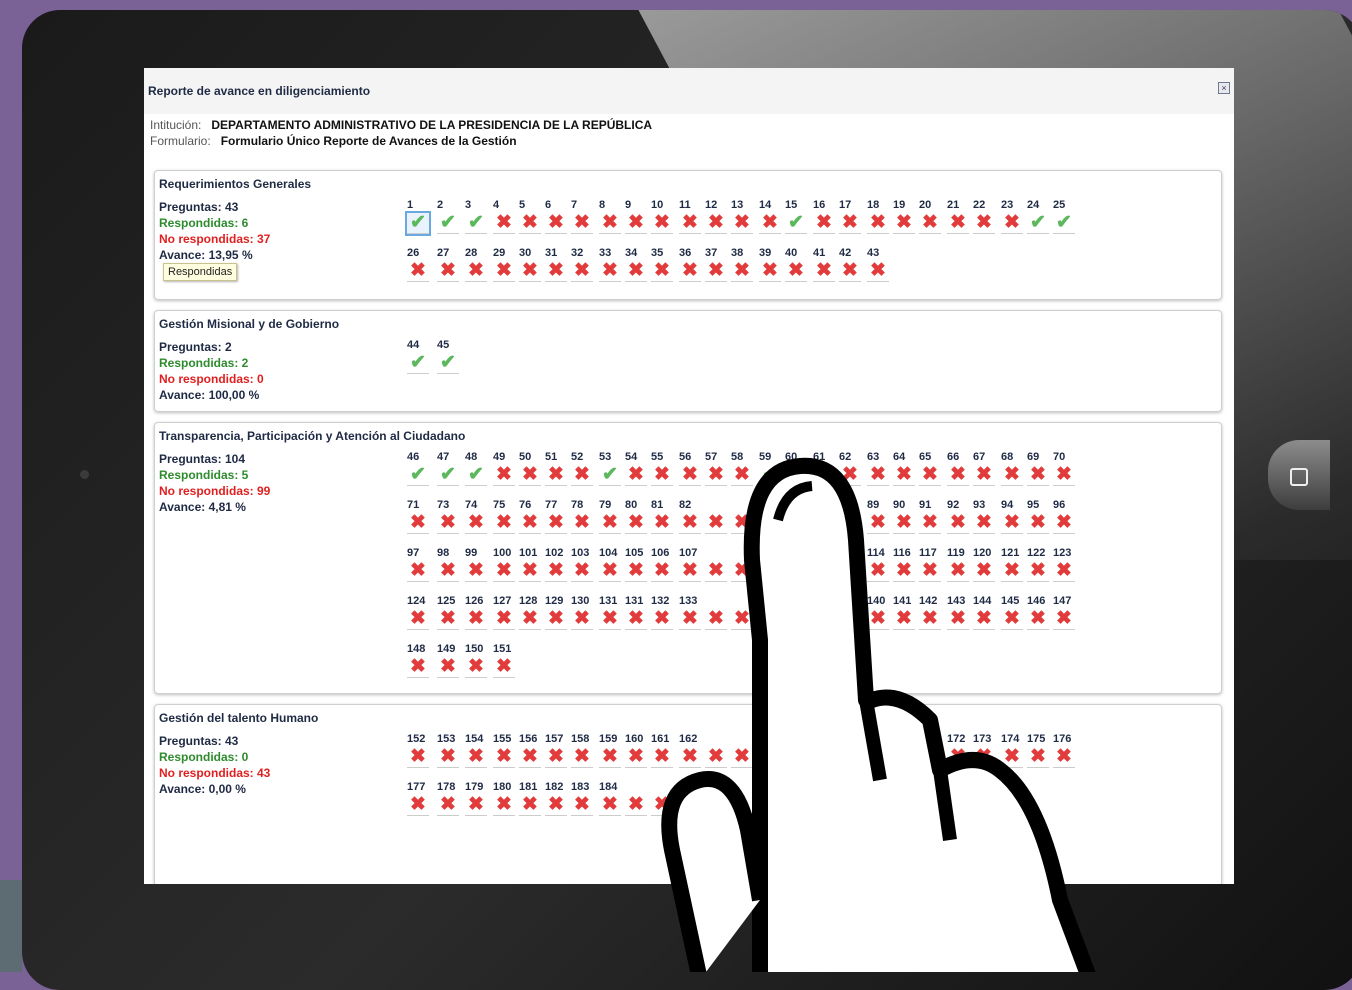 The image size is (1352, 990). Describe the element at coordinates (1068, 750) in the screenshot. I see `question-cell: 176 ✖` at that location.